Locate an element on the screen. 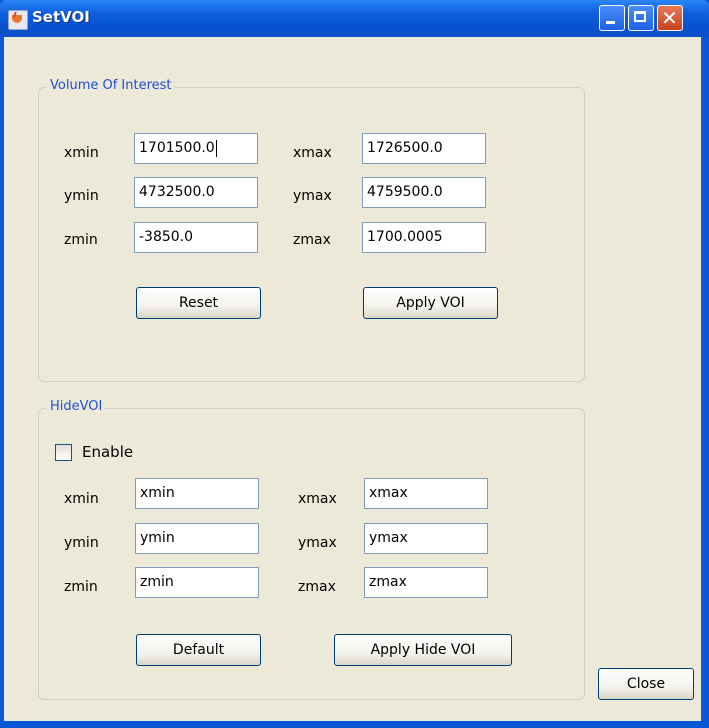 Image resolution: width=709 pixels, height=728 pixels. default-button: Default is located at coordinates (198, 650).